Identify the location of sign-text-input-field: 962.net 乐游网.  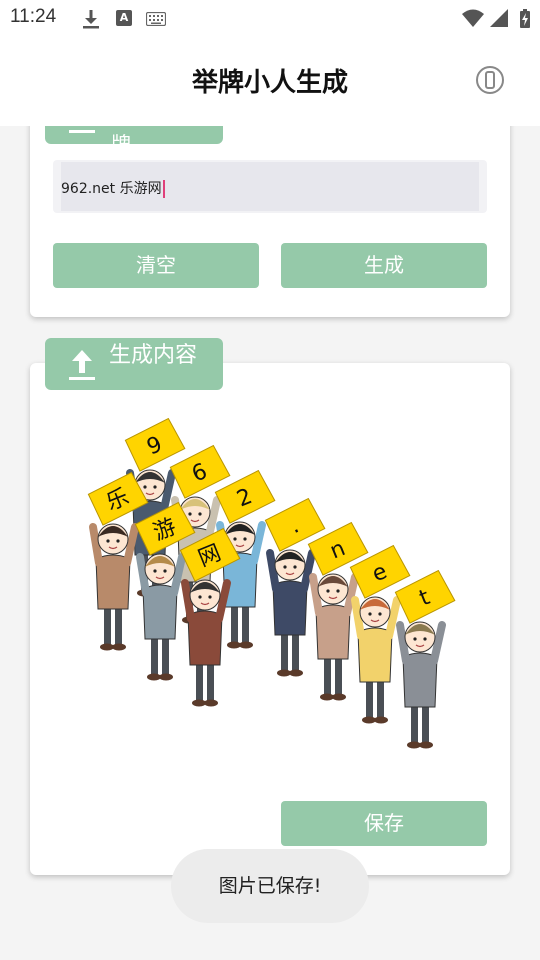
(270, 186).